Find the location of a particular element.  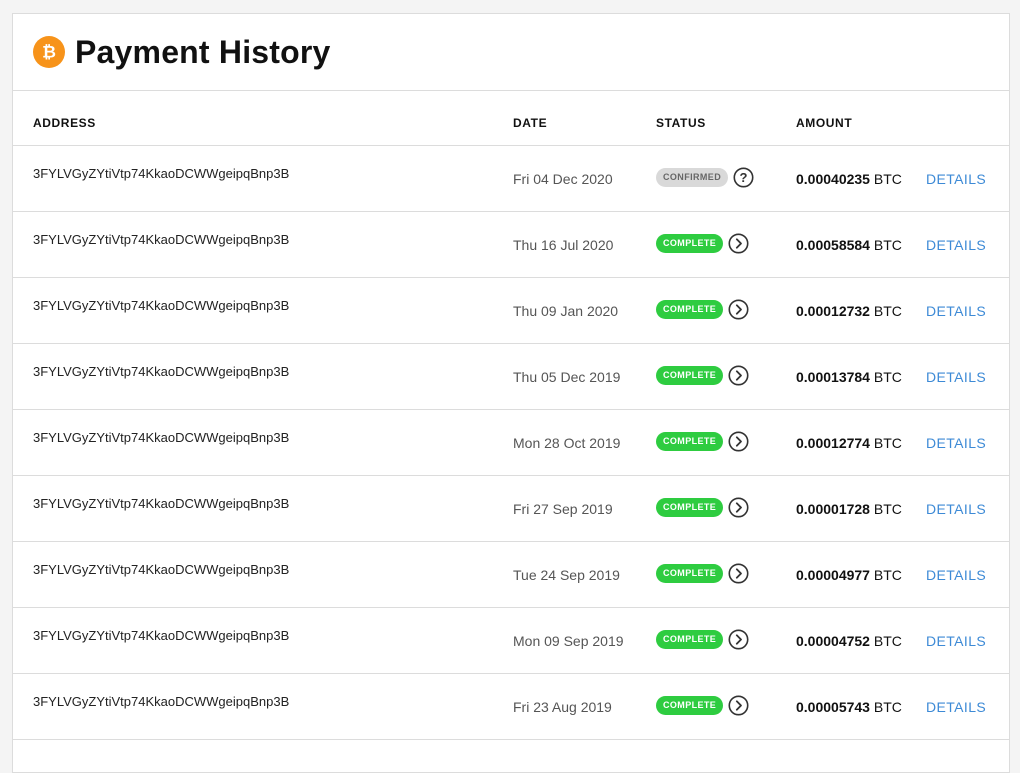

payment-amount: 0.00058584 BTC is located at coordinates (849, 245).